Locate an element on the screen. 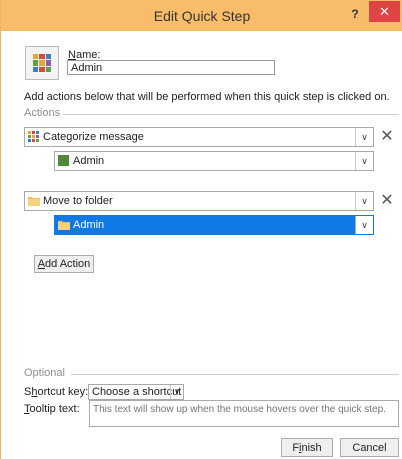 This screenshot has height=459, width=402. shortcut-key-value: Choose a shortcut is located at coordinates (137, 392).